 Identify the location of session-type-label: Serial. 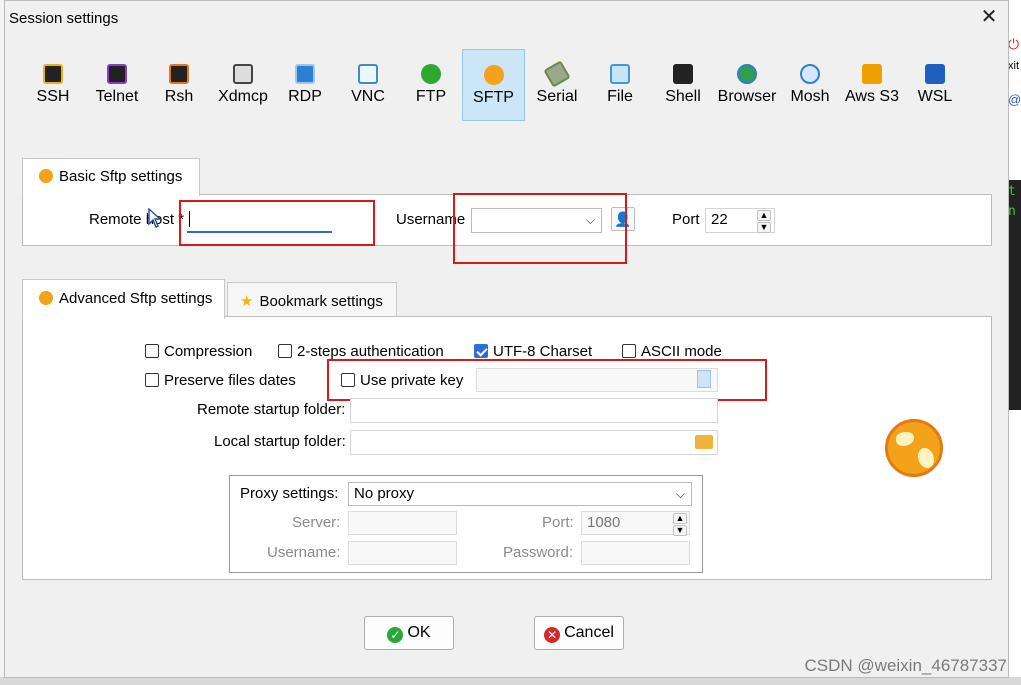
(557, 96).